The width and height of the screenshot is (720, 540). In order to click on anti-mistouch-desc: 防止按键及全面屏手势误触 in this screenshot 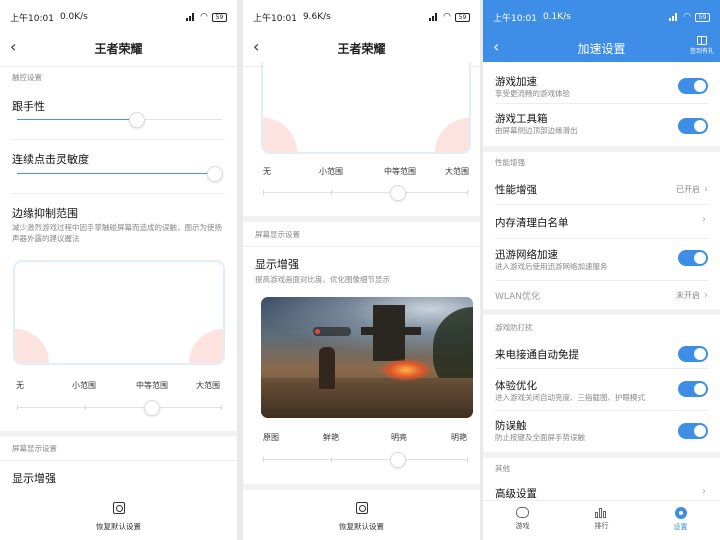, I will do `click(540, 437)`.